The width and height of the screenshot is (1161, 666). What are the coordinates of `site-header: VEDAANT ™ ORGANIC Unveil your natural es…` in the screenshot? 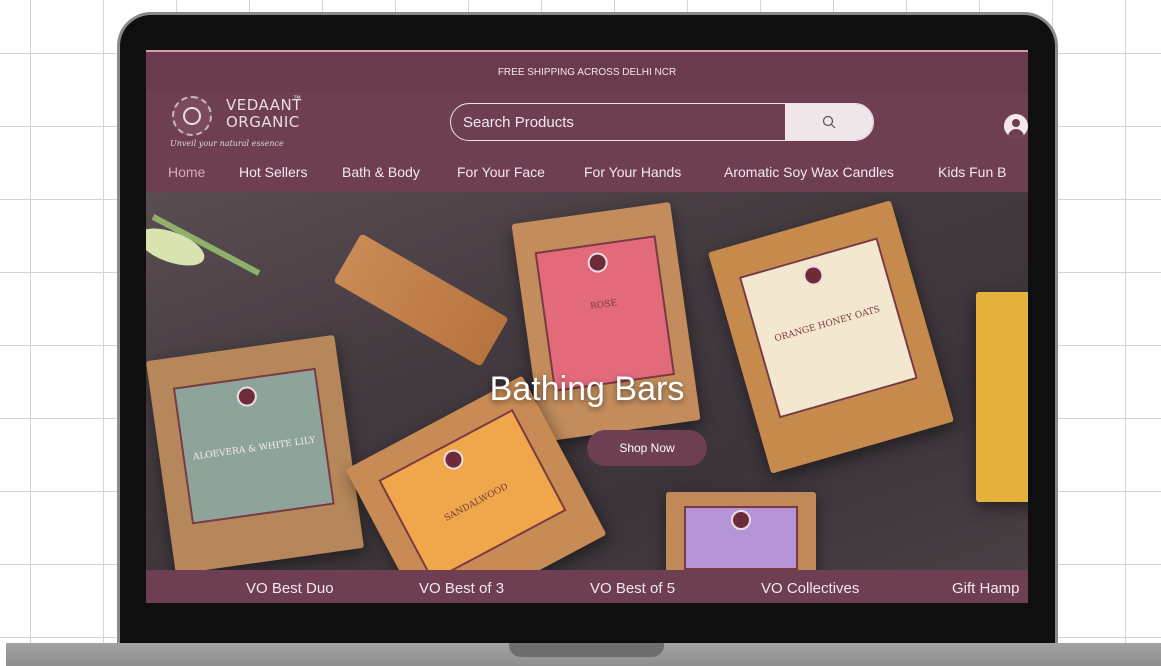 It's located at (587, 122).